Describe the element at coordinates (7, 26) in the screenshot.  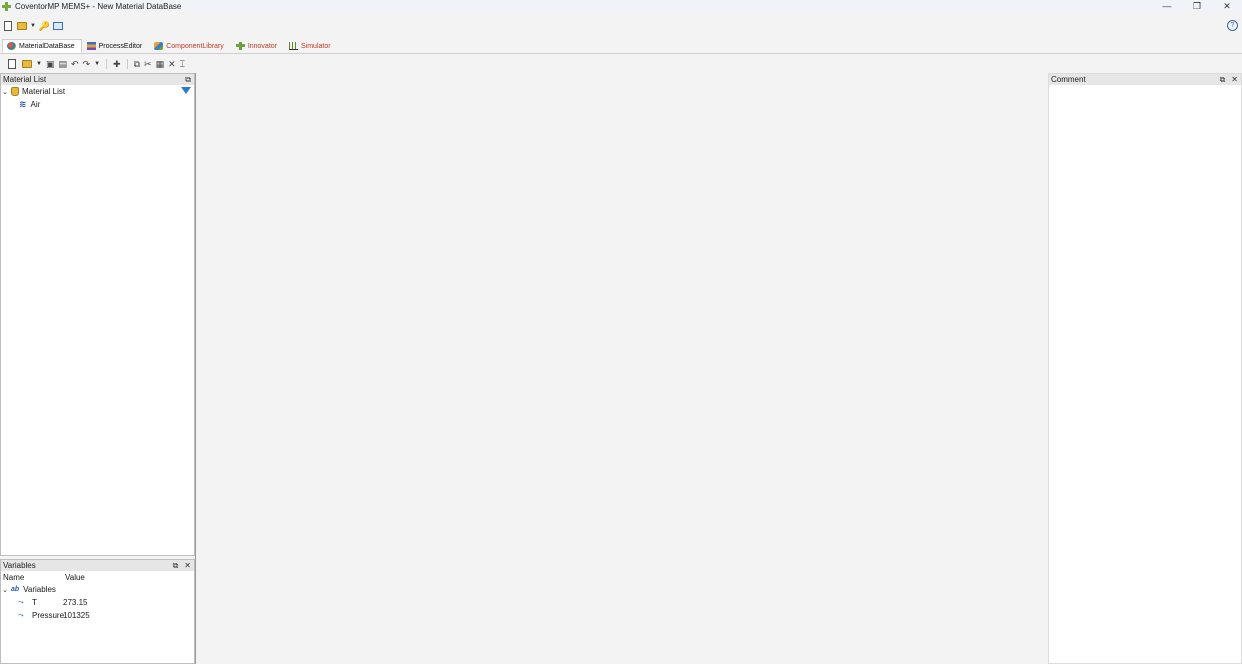
I see `new-file-icon` at that location.